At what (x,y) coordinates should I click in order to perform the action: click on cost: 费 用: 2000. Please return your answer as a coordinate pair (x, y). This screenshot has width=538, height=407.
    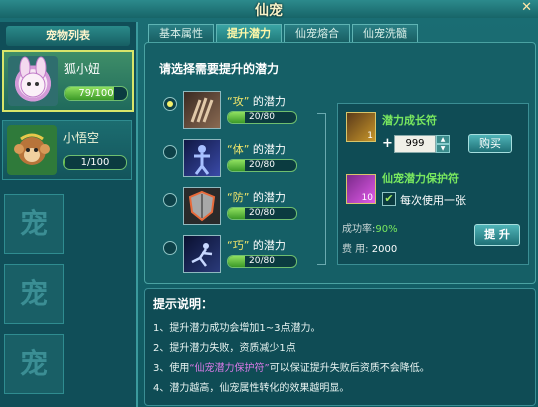
    Looking at the image, I should click on (370, 249).